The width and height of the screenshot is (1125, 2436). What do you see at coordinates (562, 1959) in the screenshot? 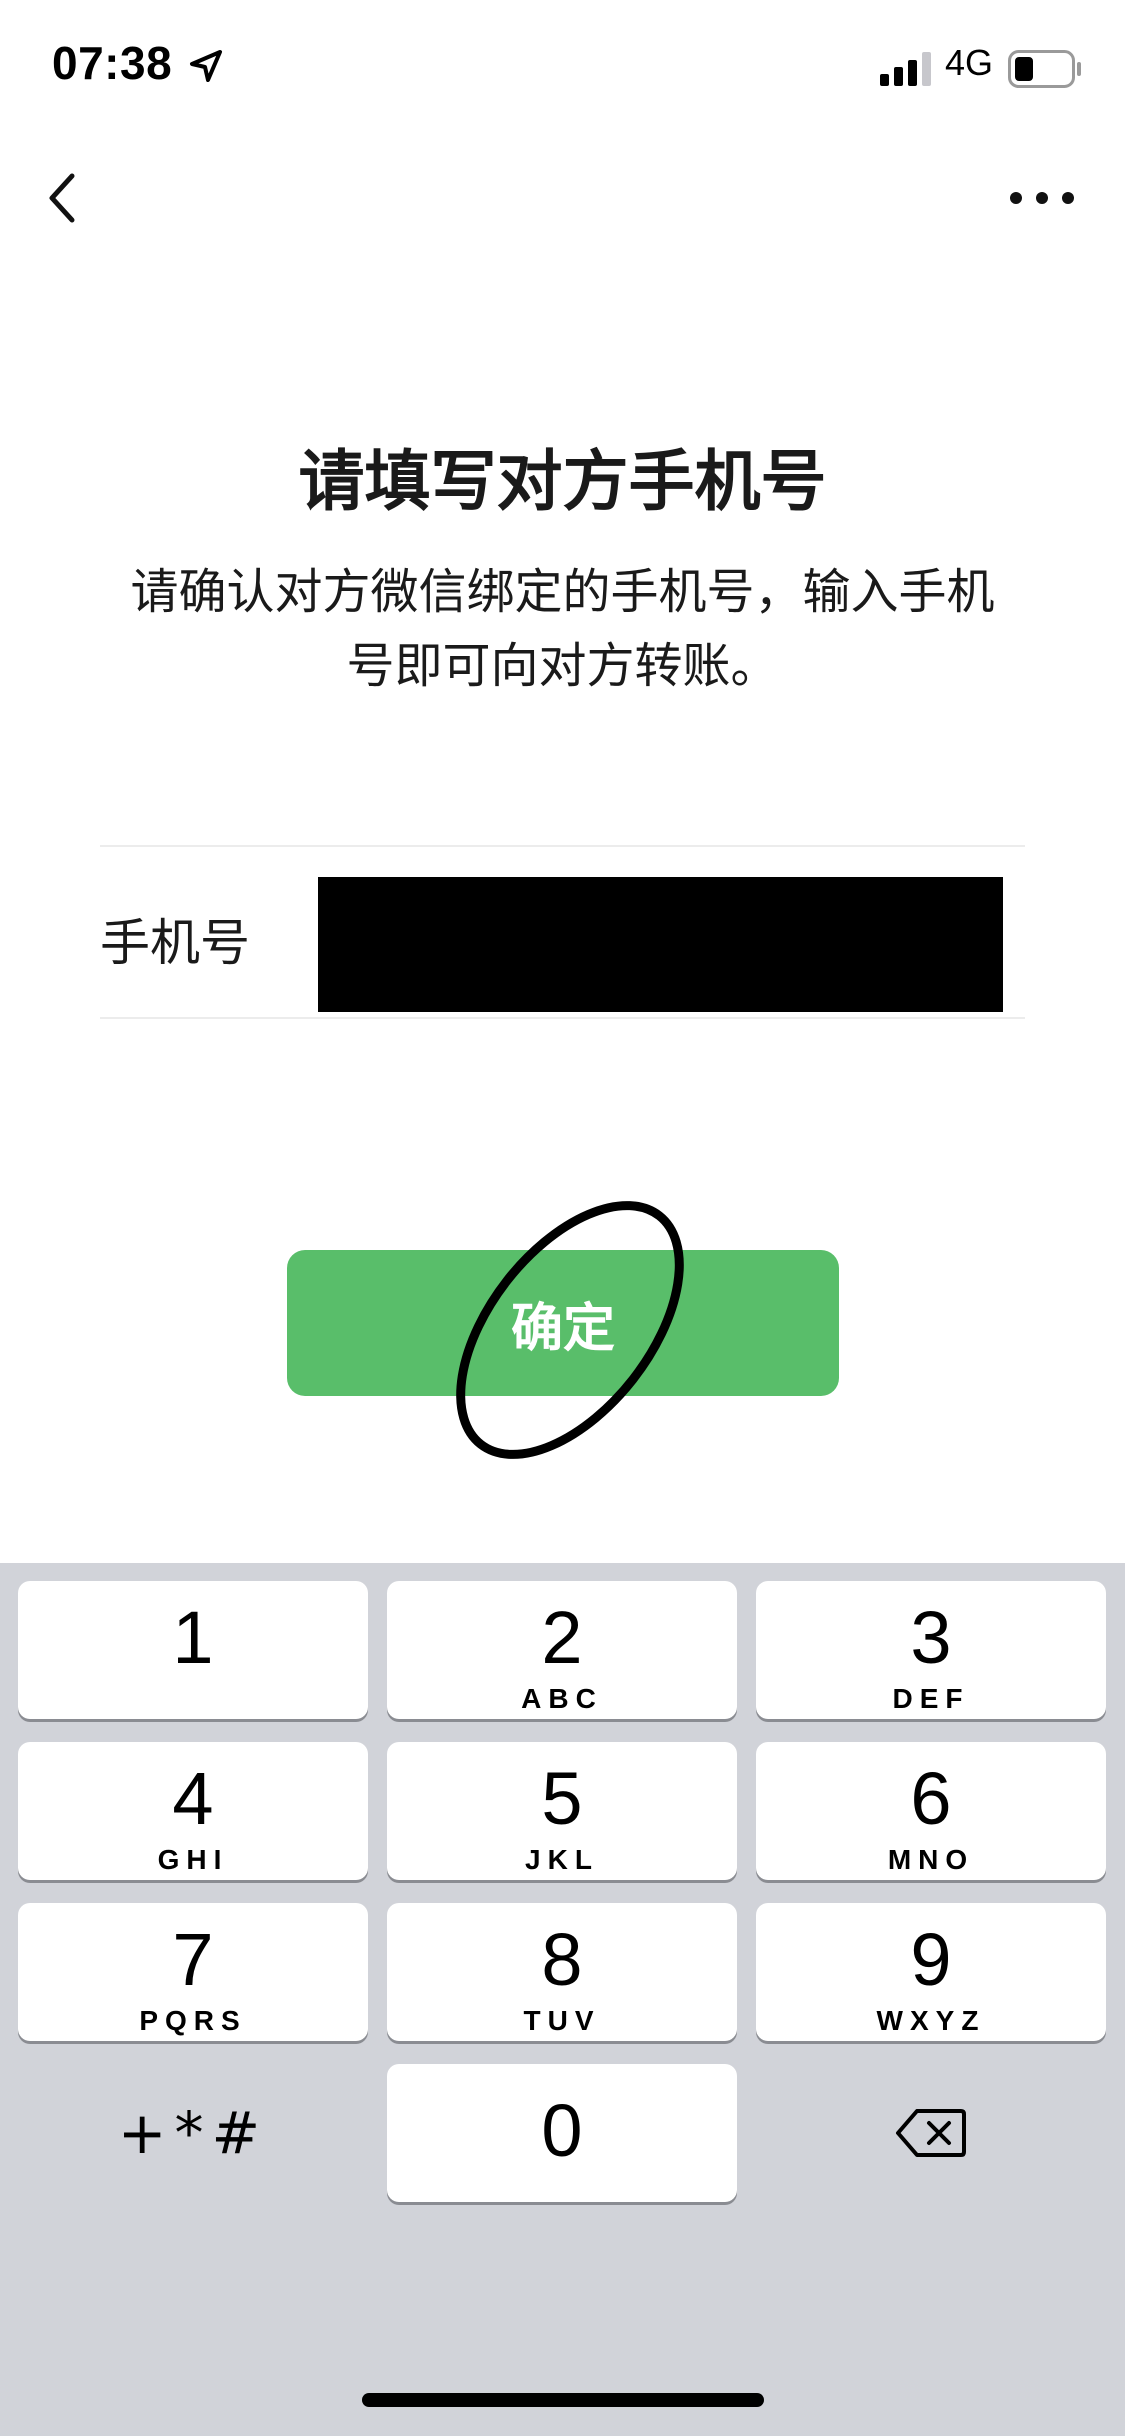
I see `key-digit: 8` at bounding box center [562, 1959].